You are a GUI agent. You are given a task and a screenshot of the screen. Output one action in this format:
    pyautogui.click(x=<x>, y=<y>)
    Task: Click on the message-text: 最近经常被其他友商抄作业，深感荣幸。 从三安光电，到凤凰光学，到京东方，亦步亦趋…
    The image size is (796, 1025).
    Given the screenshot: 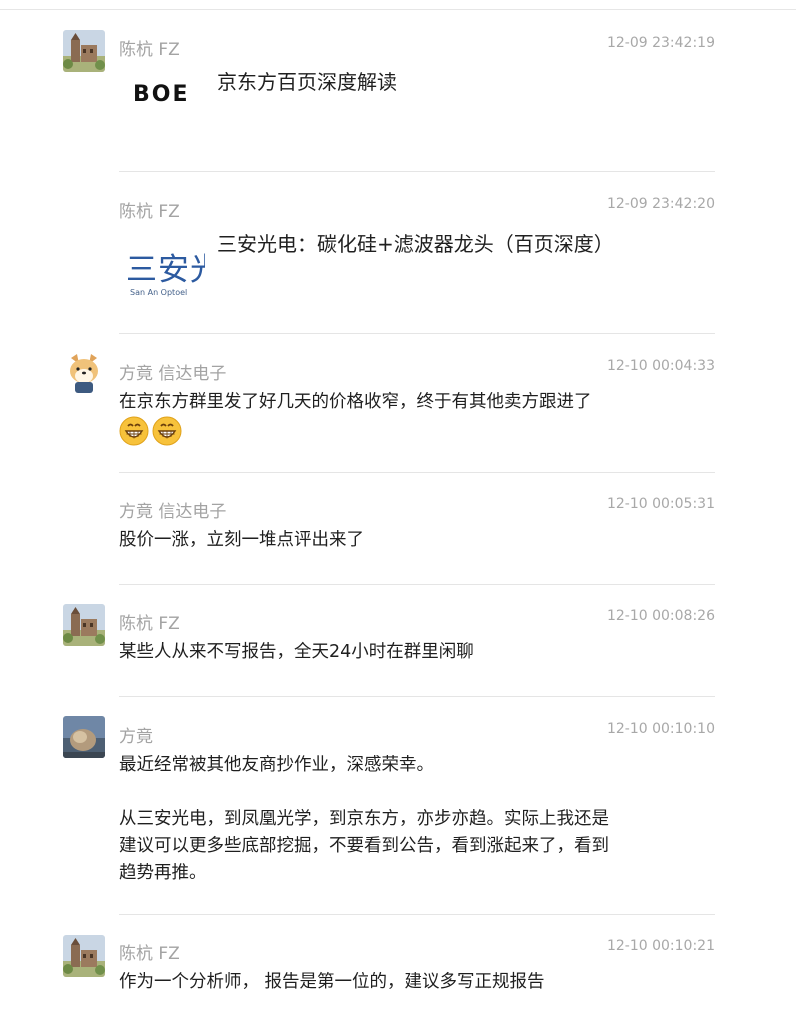 What is the action you would take?
    pyautogui.click(x=364, y=819)
    